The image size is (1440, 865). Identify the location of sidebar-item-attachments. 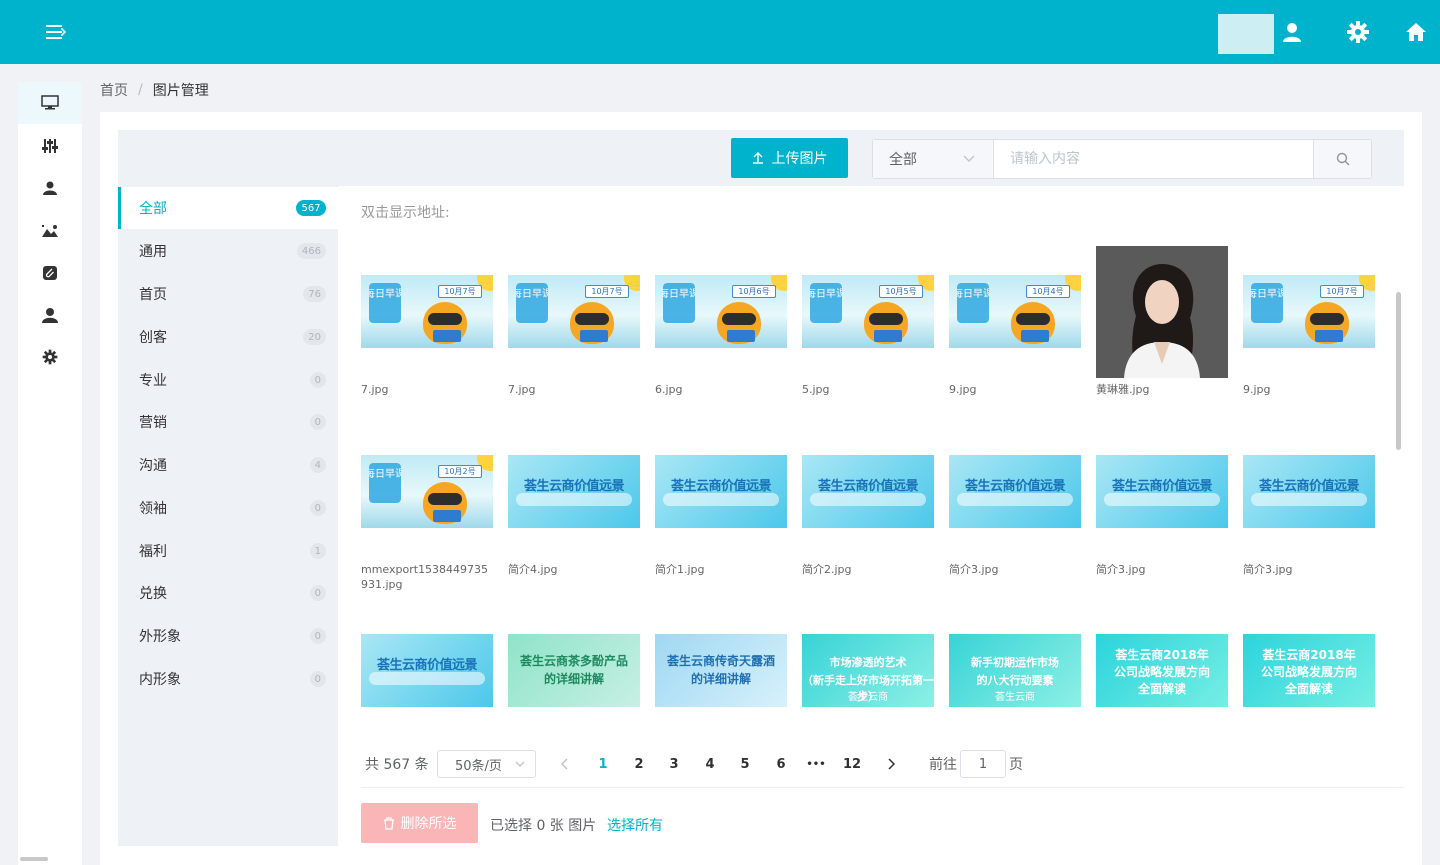
(50, 273).